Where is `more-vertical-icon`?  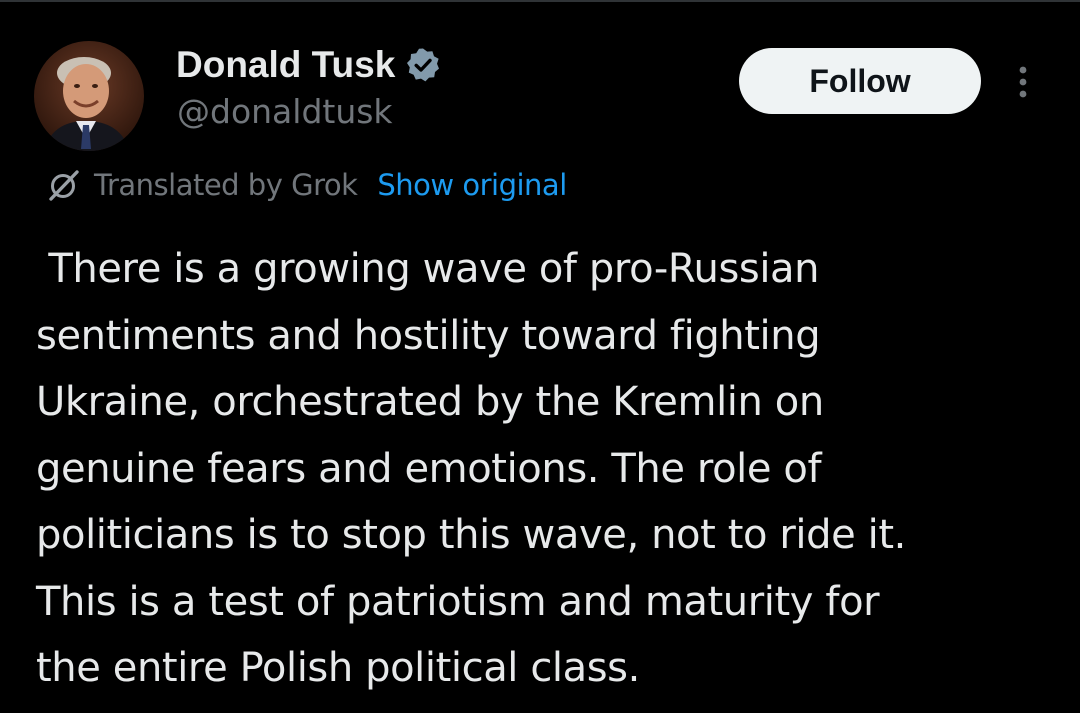
more-vertical-icon is located at coordinates (1023, 82).